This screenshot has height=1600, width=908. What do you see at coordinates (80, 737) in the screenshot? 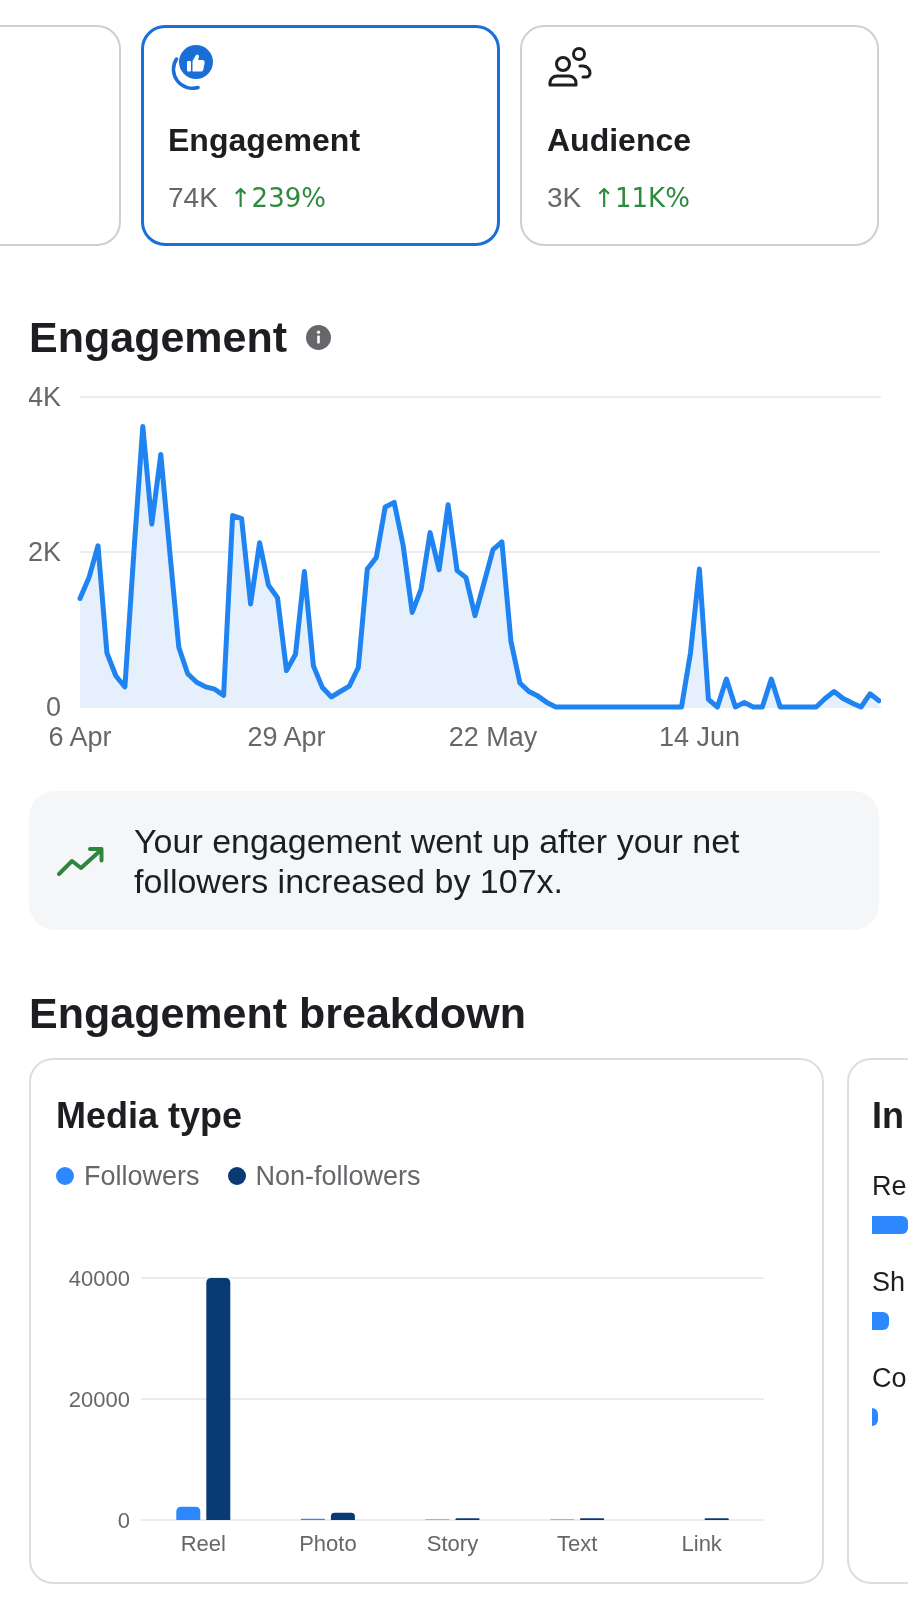
I see `x-axis-label: 6 Apr` at bounding box center [80, 737].